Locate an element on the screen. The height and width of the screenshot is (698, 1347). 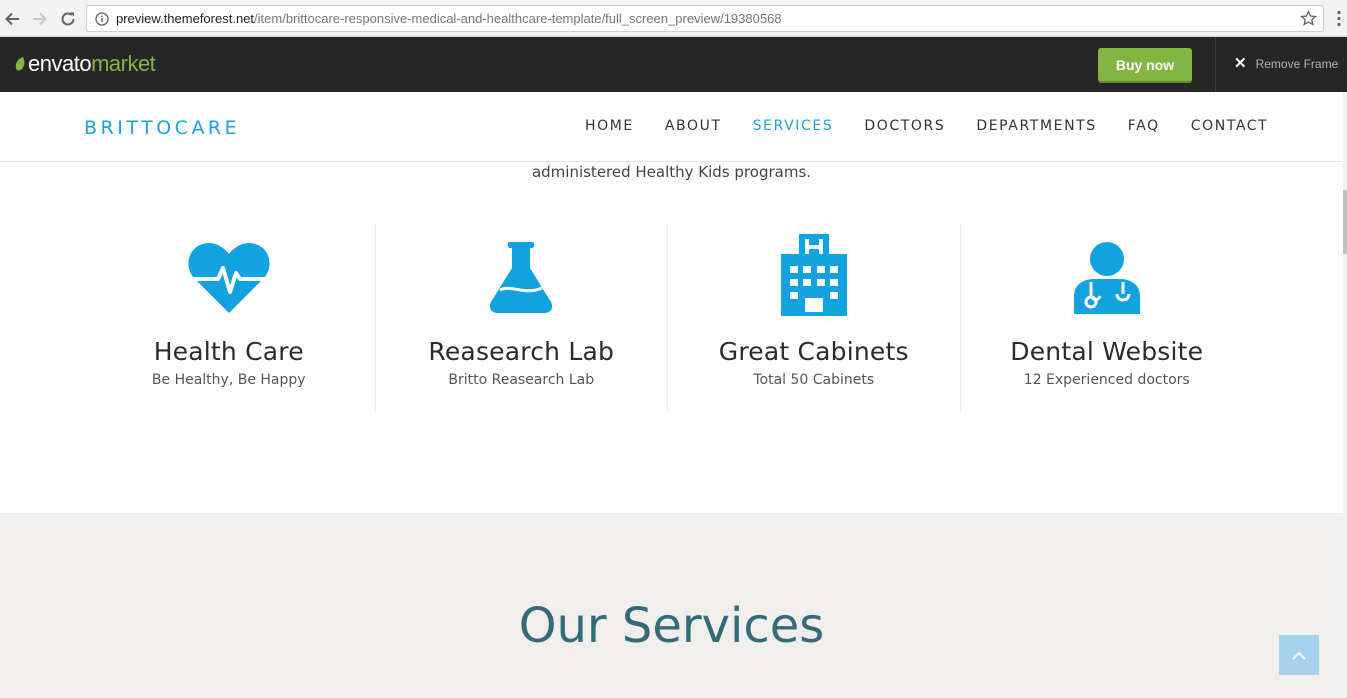
nav-item-services: SERVICES is located at coordinates (793, 126).